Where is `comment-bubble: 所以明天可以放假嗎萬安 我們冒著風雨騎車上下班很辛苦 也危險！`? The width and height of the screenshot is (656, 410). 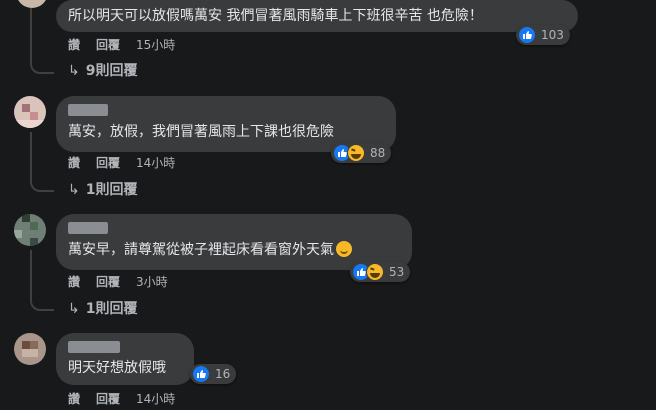
comment-bubble: 所以明天可以放假嗎萬安 我們冒著風雨騎車上下班很辛苦 也危險！ is located at coordinates (317, 16).